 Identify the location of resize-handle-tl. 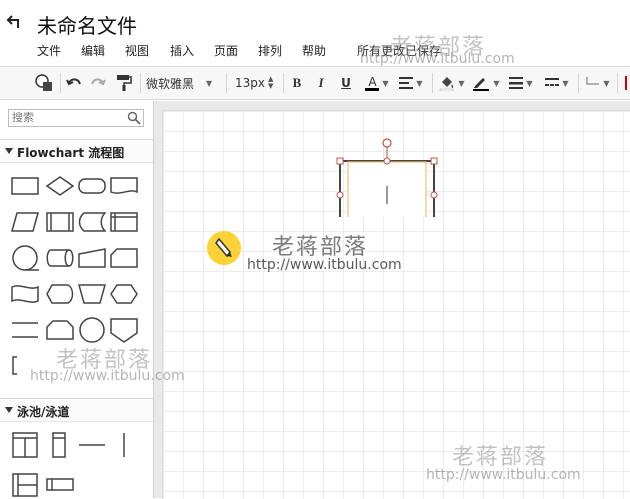
(340, 161).